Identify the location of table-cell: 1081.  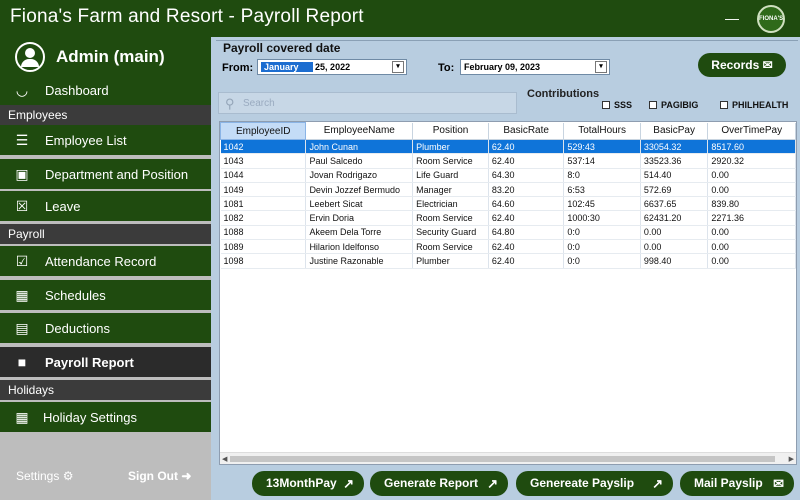
(263, 204).